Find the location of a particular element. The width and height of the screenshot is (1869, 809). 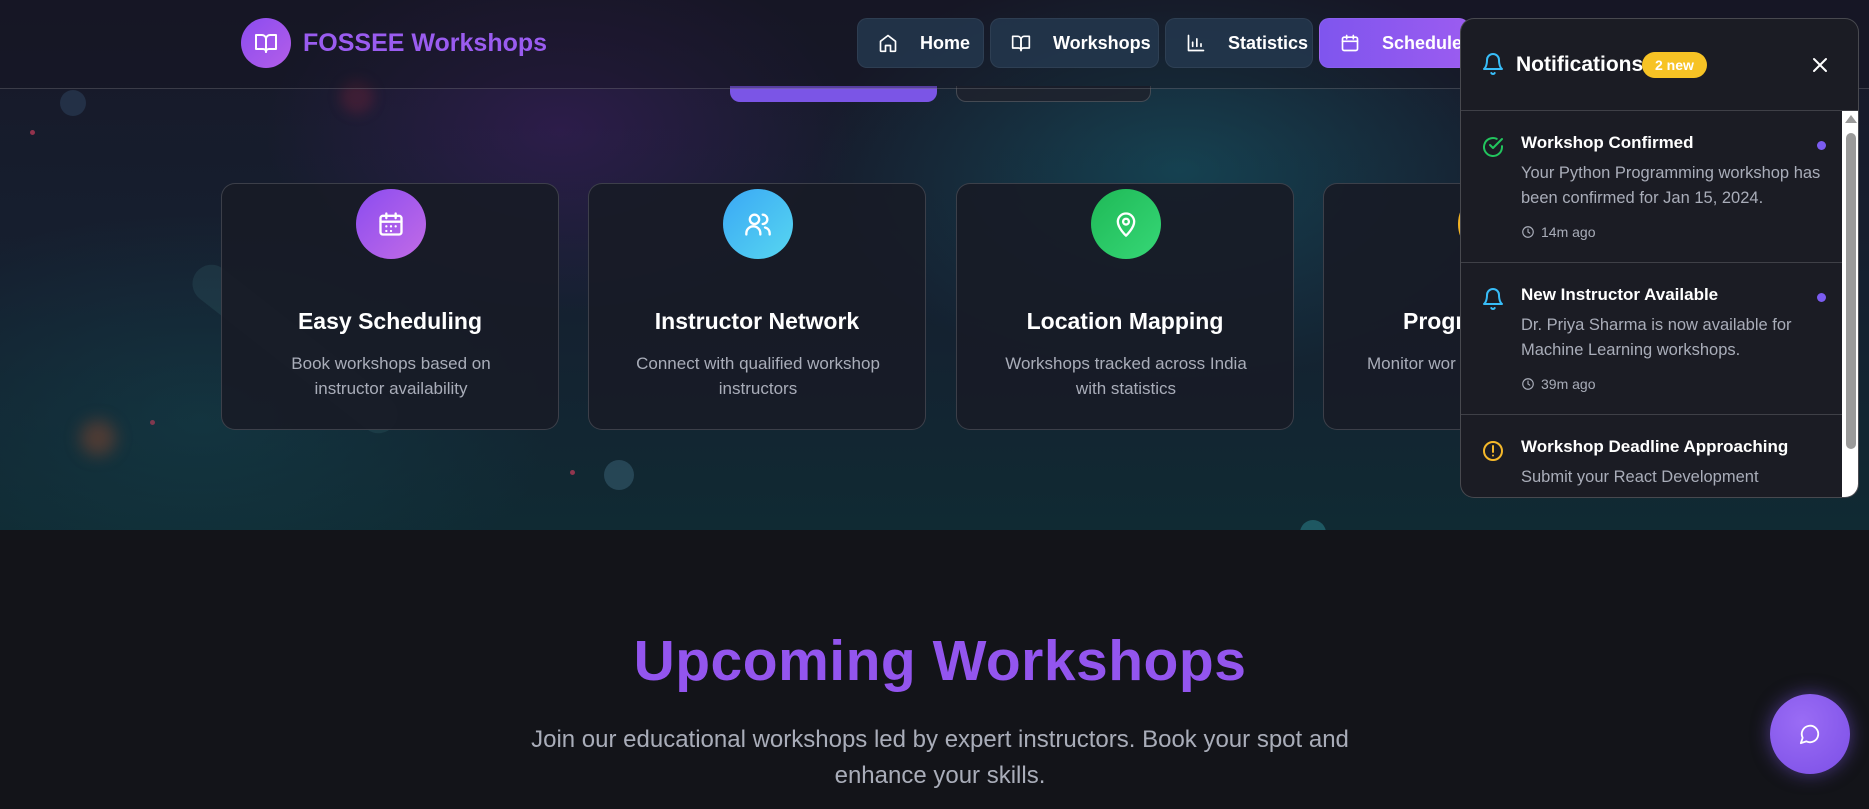

brand: FOSSEE Workshops is located at coordinates (394, 43).